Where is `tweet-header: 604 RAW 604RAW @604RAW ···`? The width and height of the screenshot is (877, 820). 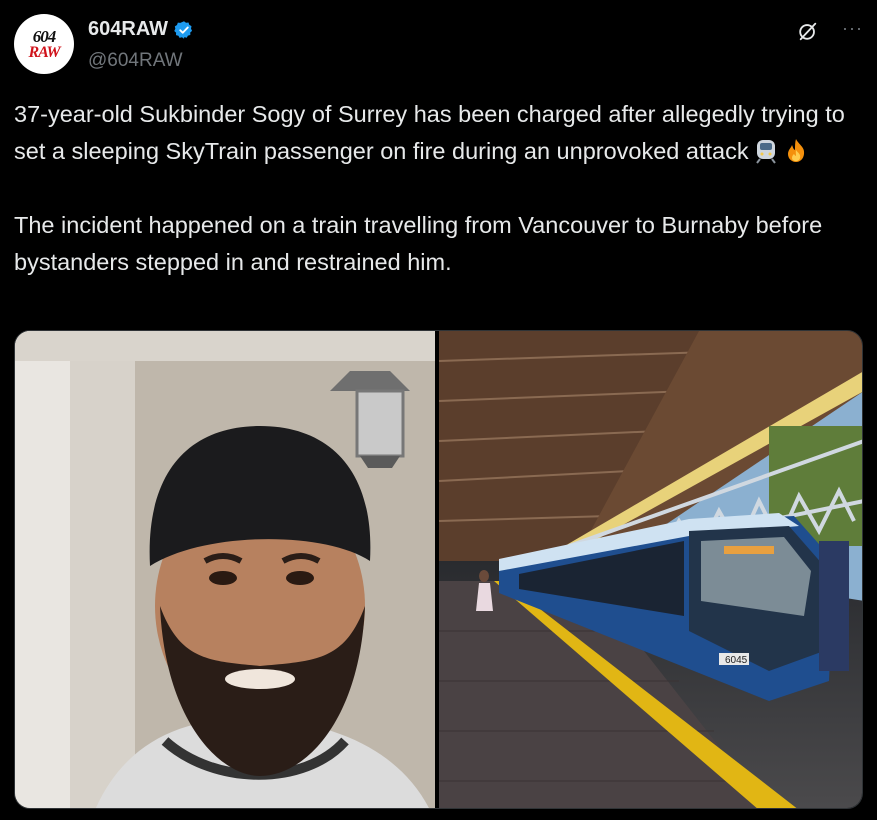
tweet-header: 604 RAW 604RAW @604RAW ··· is located at coordinates (438, 44).